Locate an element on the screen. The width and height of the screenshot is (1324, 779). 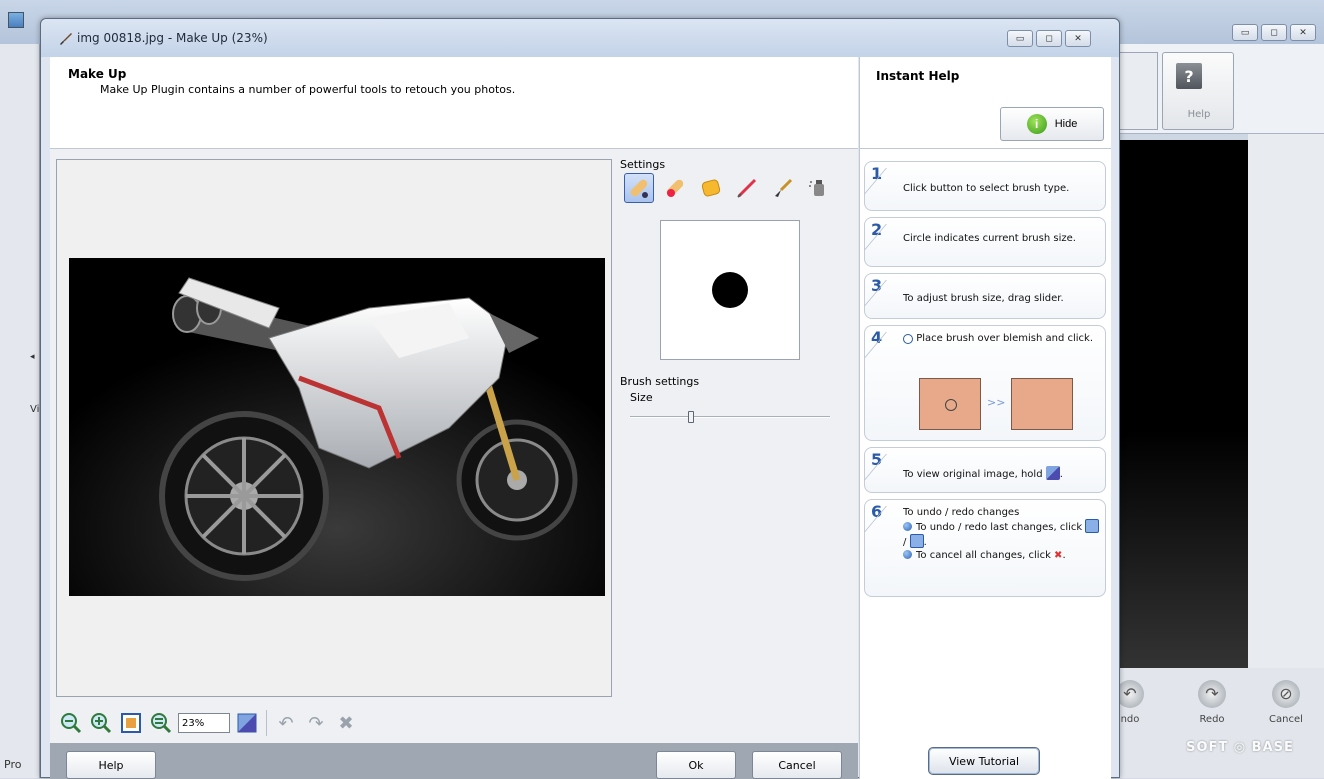
watermark-logo: SOFT ◎ BASE is located at coordinates (1240, 747).